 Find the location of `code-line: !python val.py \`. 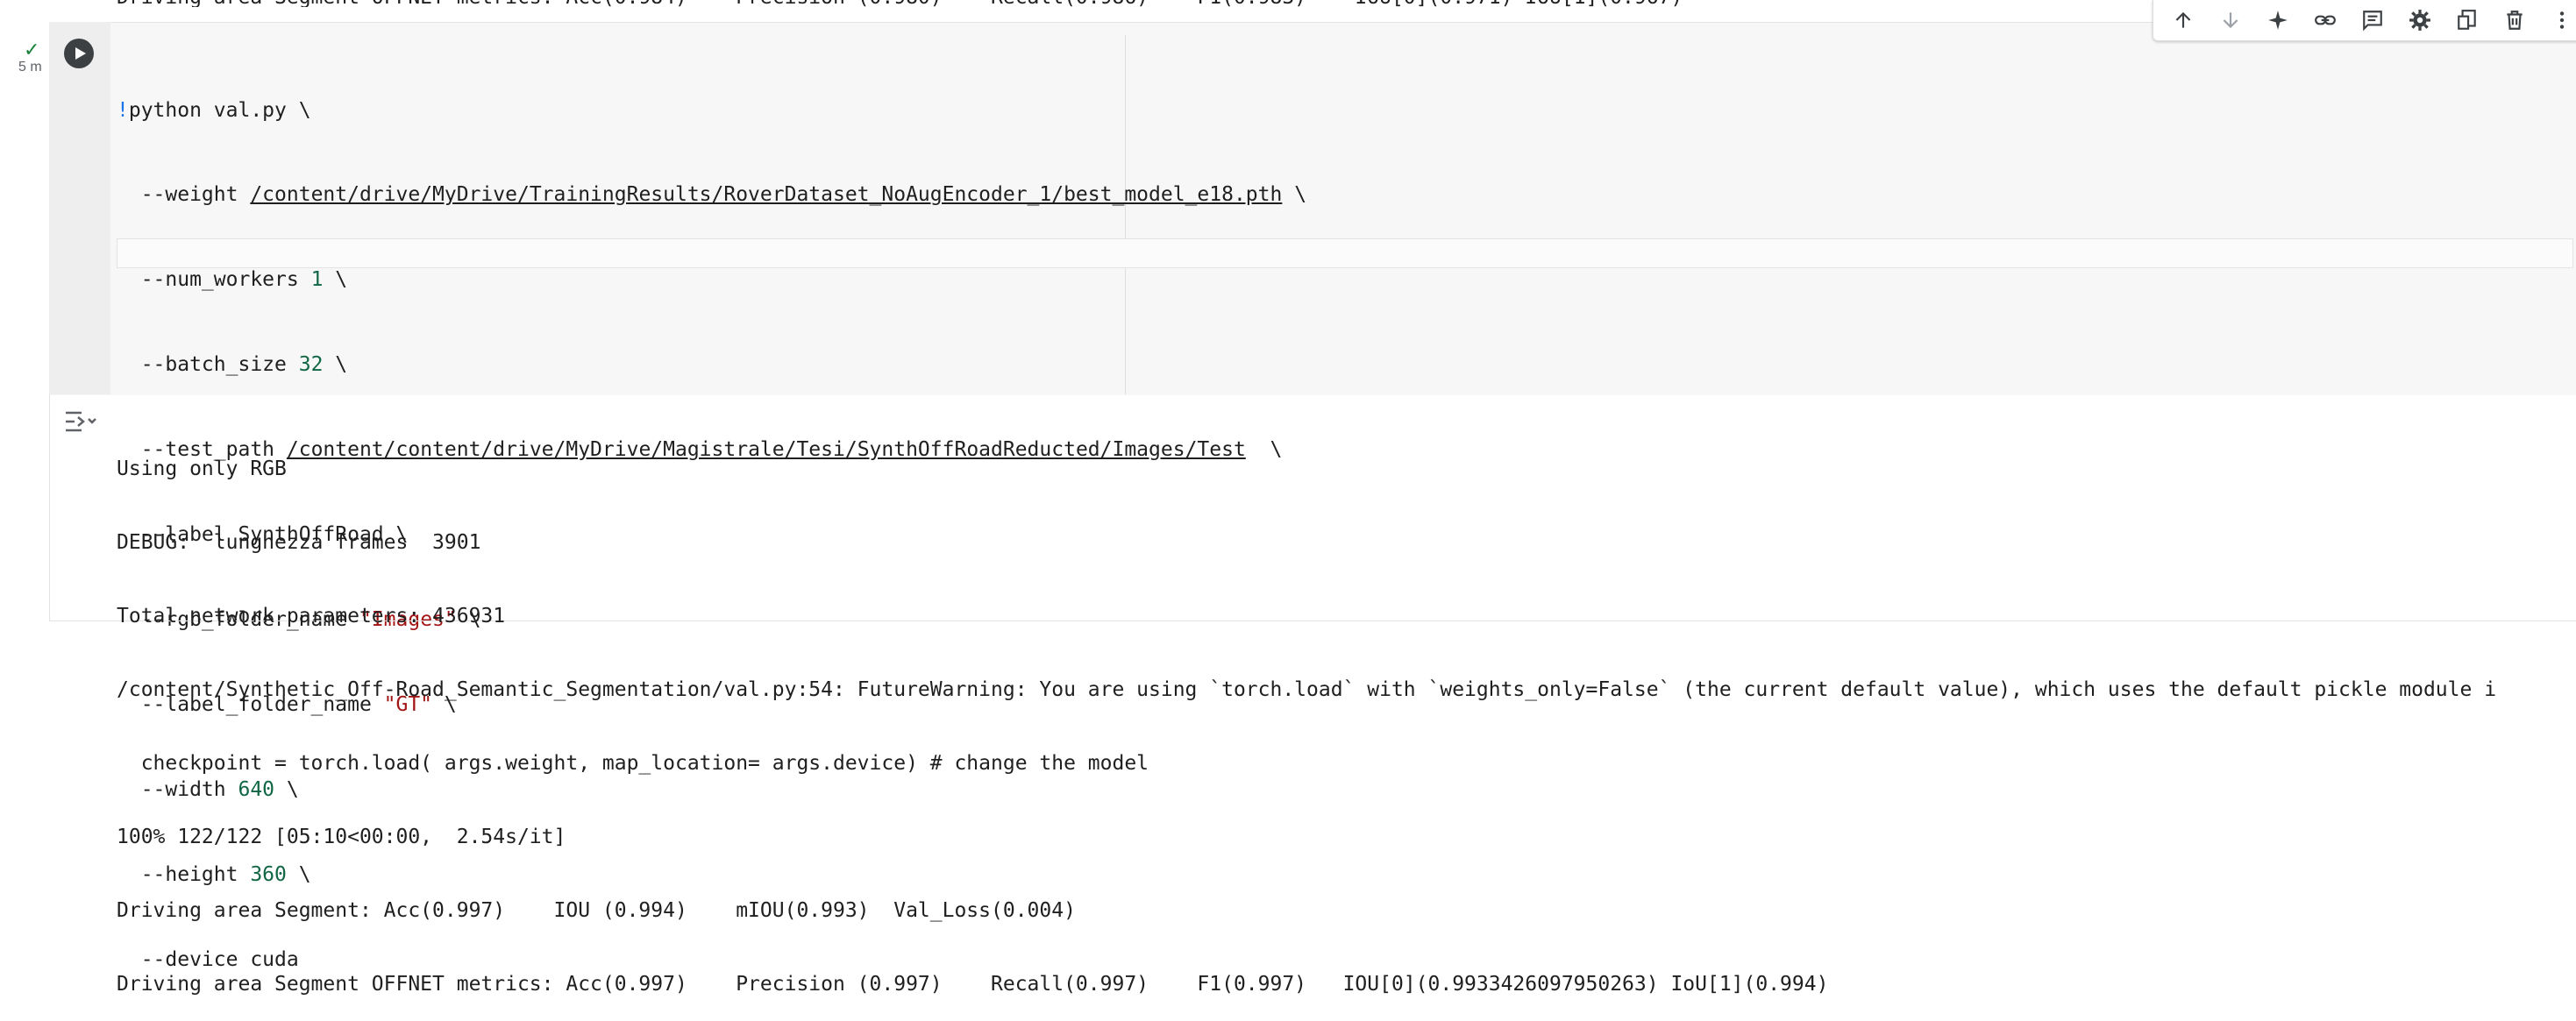

code-line: !python val.py \ is located at coordinates (711, 110).